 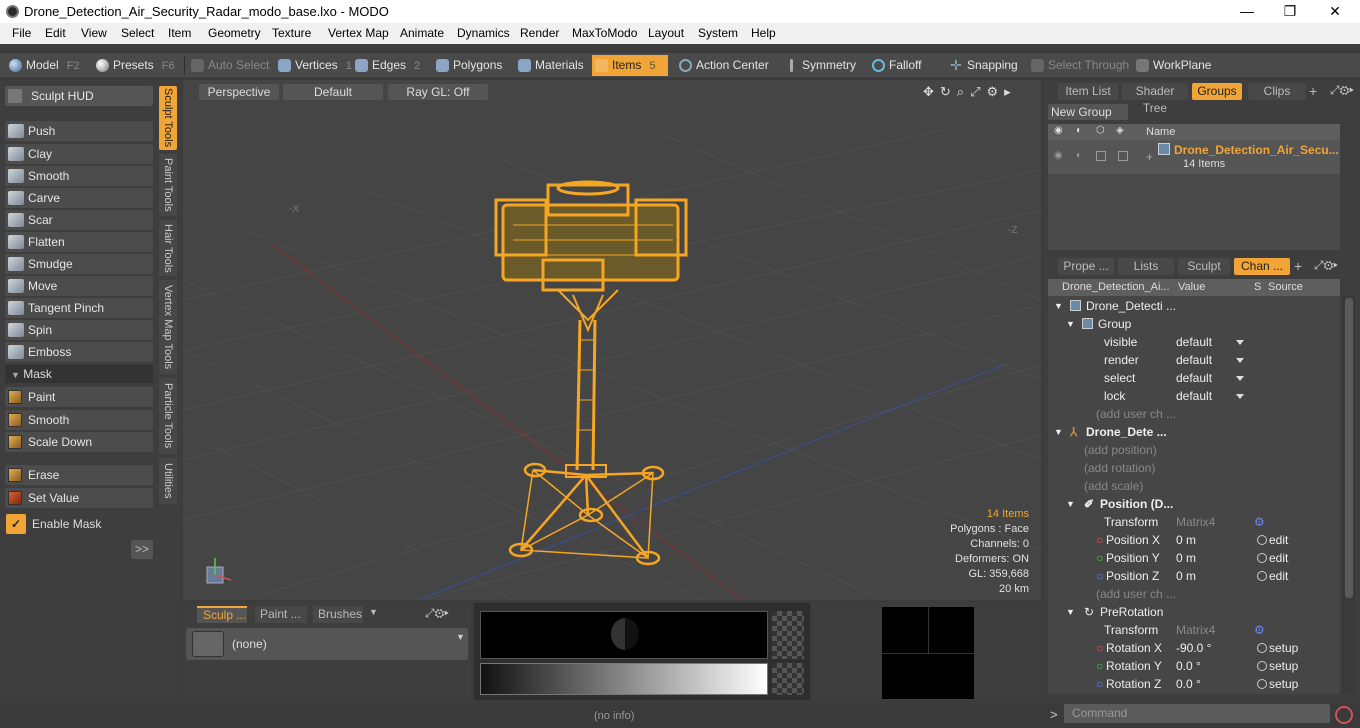 I want to click on set-value-button: Set Value, so click(x=79, y=498).